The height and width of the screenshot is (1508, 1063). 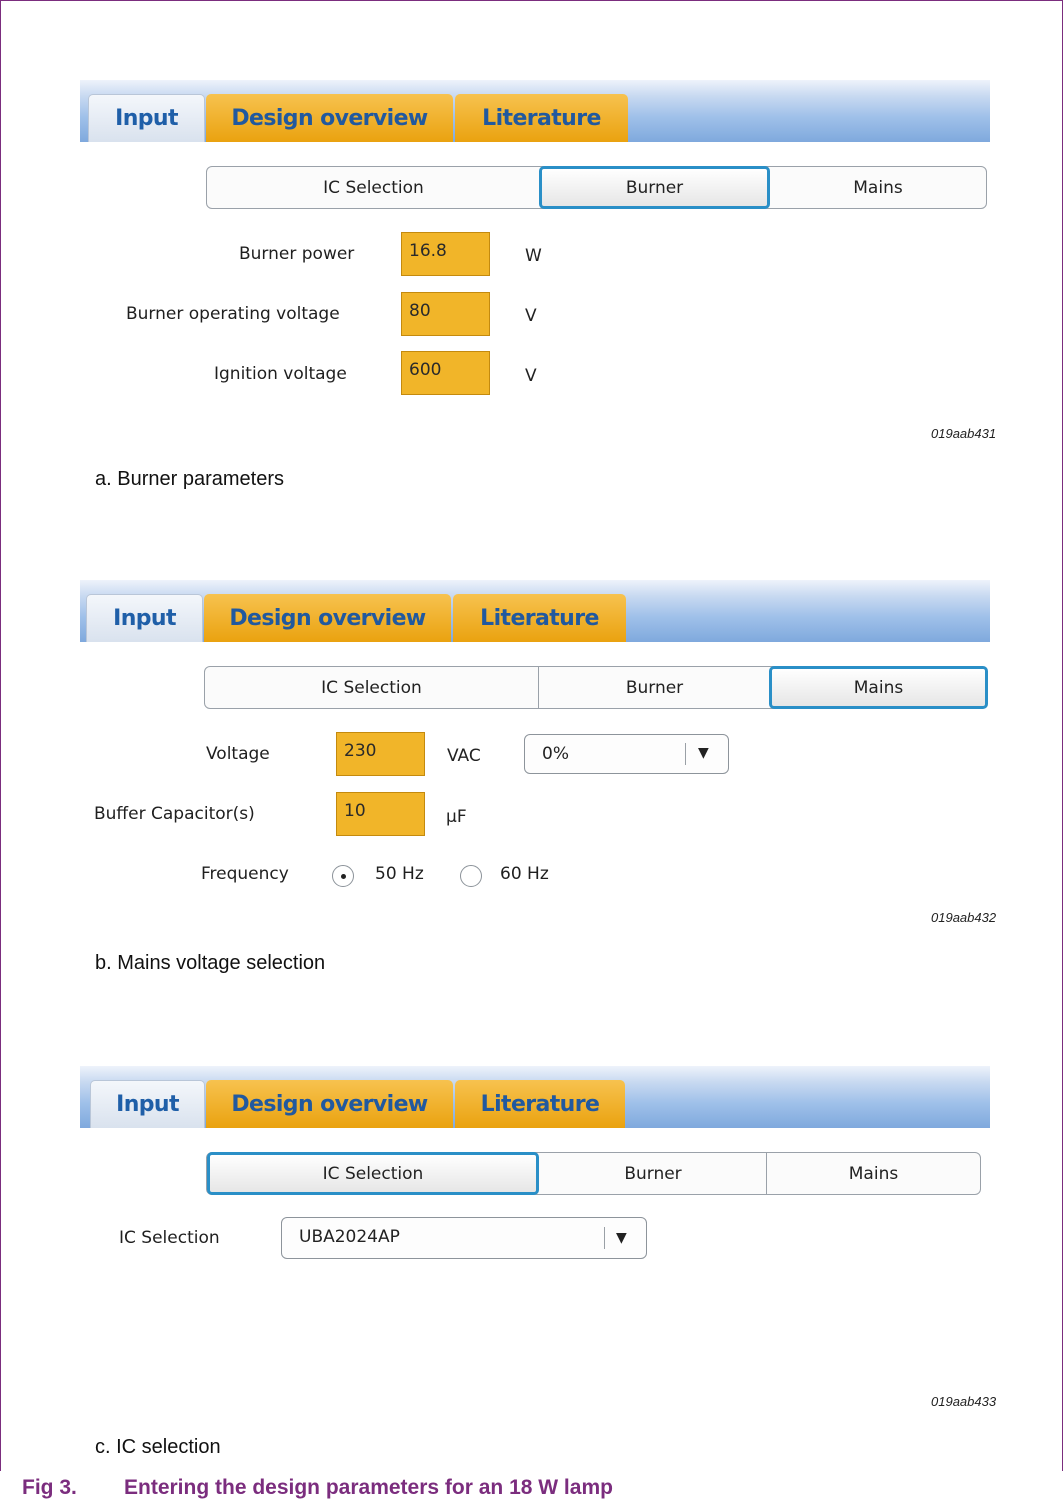 I want to click on caption-b: b. Mains voltage selection, so click(x=210, y=963).